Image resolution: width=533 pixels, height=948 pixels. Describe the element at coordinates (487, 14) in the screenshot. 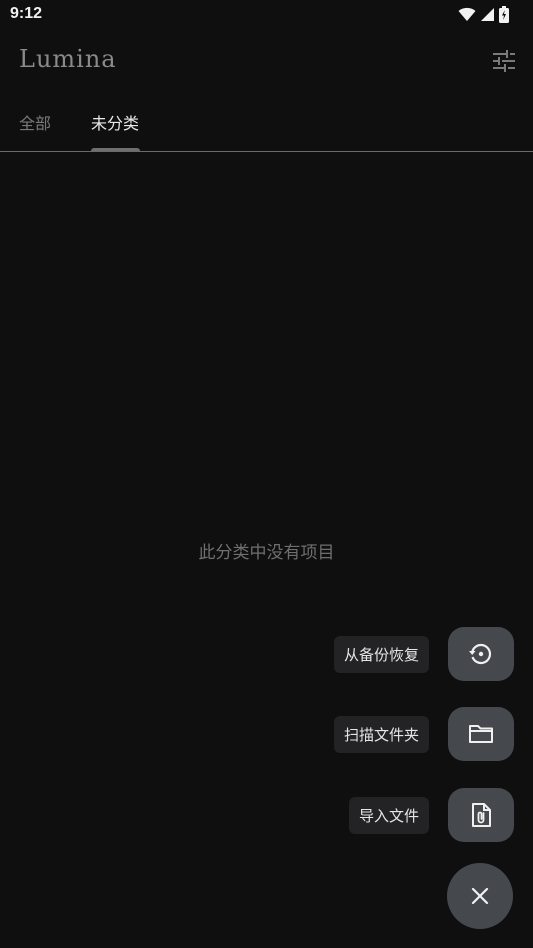

I see `signal-icon` at that location.